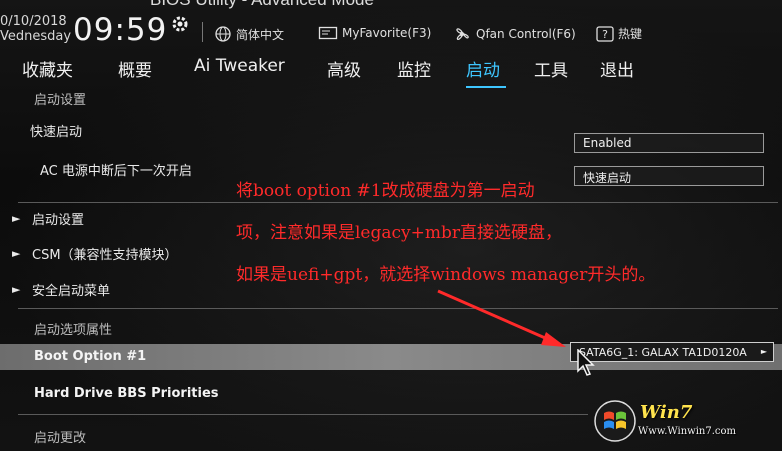  What do you see at coordinates (615, 421) in the screenshot?
I see `windows-logo-icon` at bounding box center [615, 421].